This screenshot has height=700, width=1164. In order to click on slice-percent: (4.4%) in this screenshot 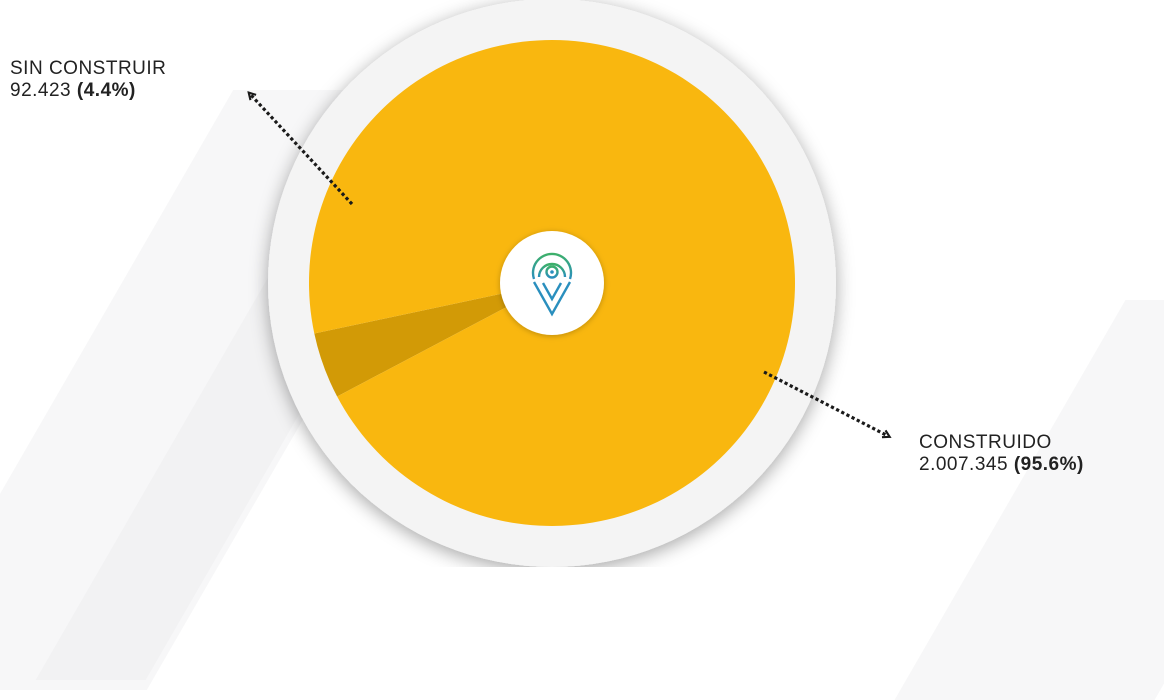, I will do `click(106, 90)`.